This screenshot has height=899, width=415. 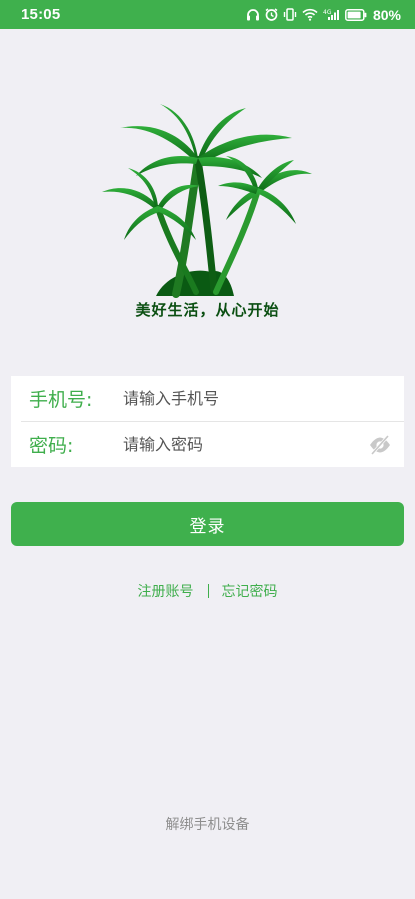 What do you see at coordinates (271, 14) in the screenshot?
I see `alarm-icon` at bounding box center [271, 14].